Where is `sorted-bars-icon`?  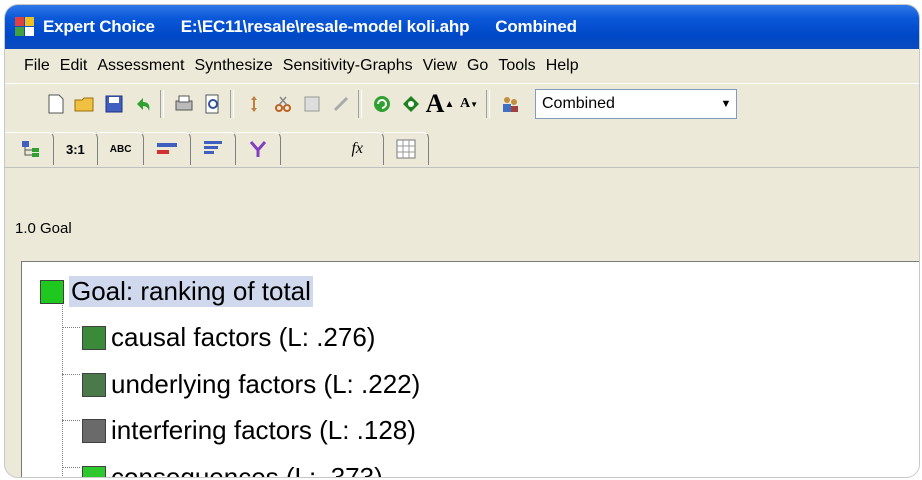
sorted-bars-icon is located at coordinates (213, 147).